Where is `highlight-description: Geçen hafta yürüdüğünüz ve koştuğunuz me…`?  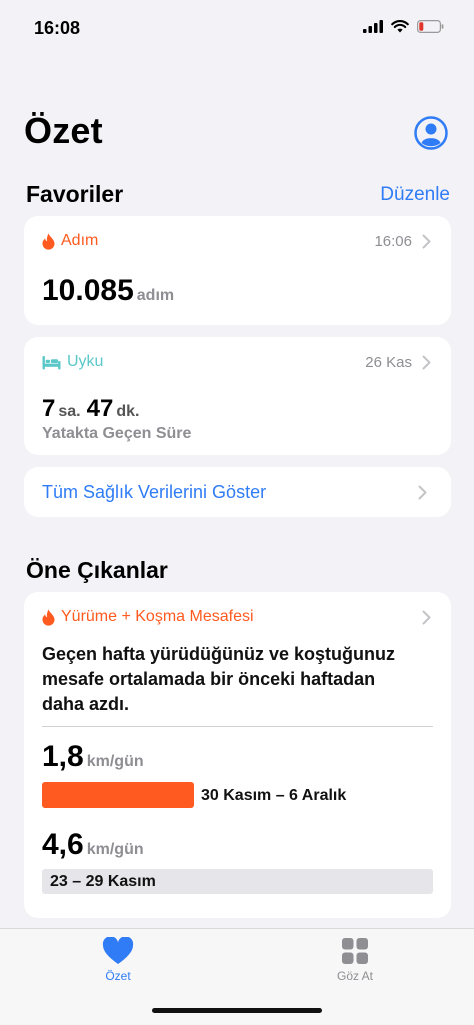
highlight-description: Geçen hafta yürüdüğünüz ve koştuğunuz me… is located at coordinates (219, 679).